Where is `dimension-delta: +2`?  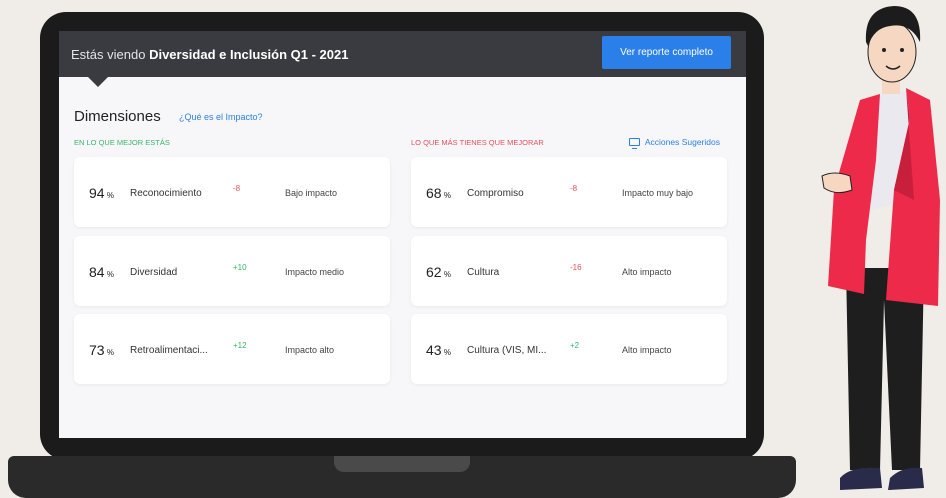
dimension-delta: +2 is located at coordinates (575, 345).